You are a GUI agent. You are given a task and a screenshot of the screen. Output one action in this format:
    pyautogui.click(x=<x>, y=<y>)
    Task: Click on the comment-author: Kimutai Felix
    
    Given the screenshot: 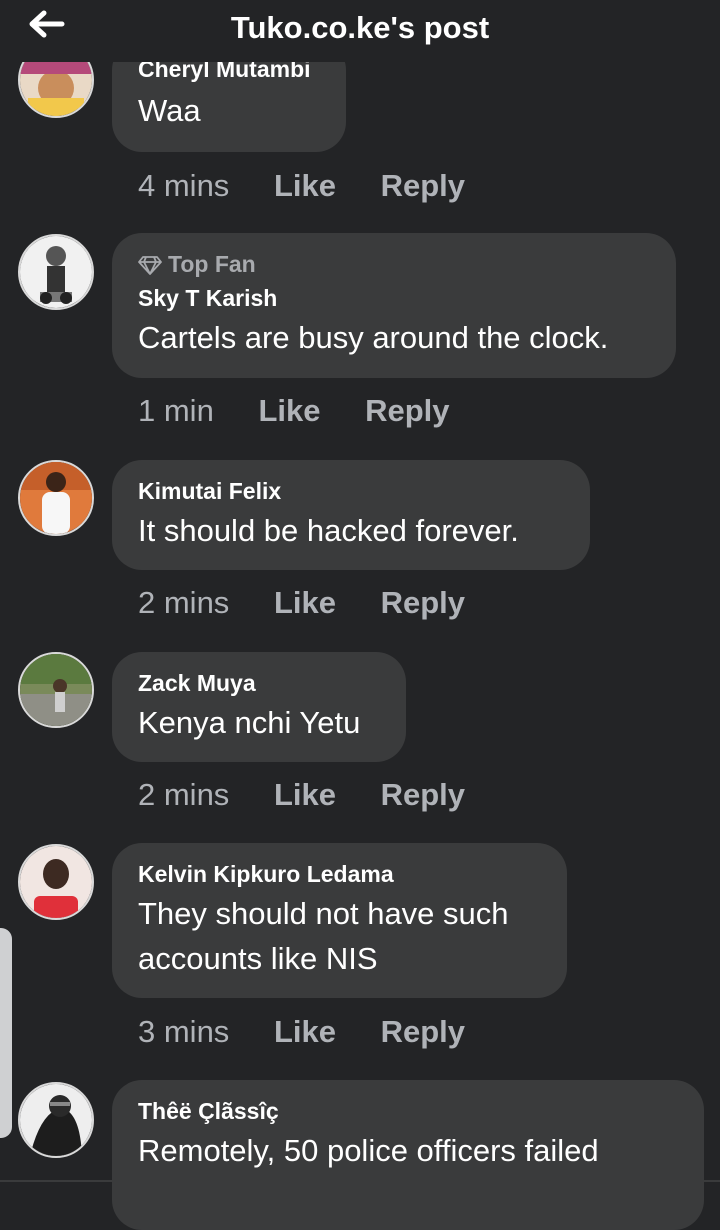 What is the action you would take?
    pyautogui.click(x=351, y=483)
    